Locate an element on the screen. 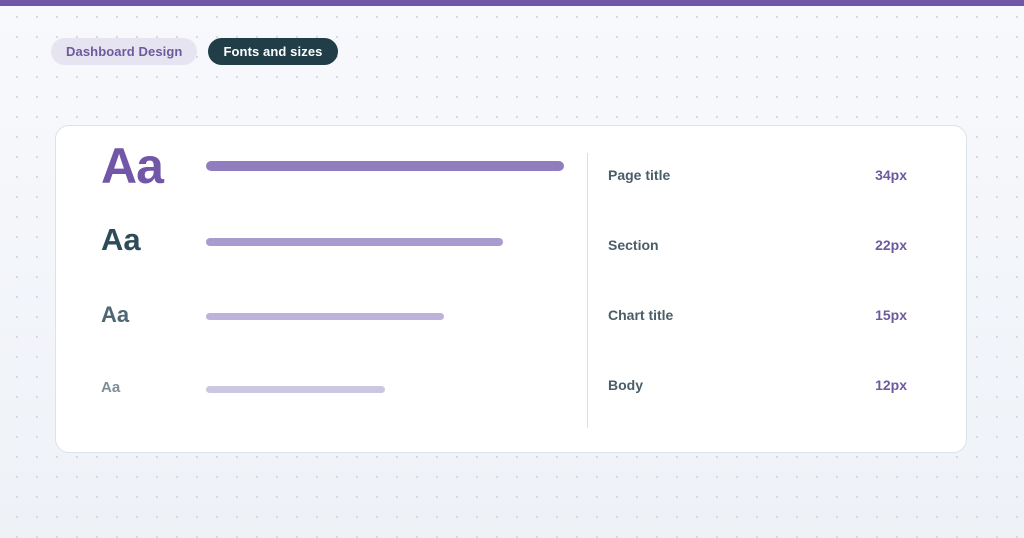 This screenshot has height=538, width=1024. breadcrumb: Dashboard Design Fonts and sizes is located at coordinates (194, 51).